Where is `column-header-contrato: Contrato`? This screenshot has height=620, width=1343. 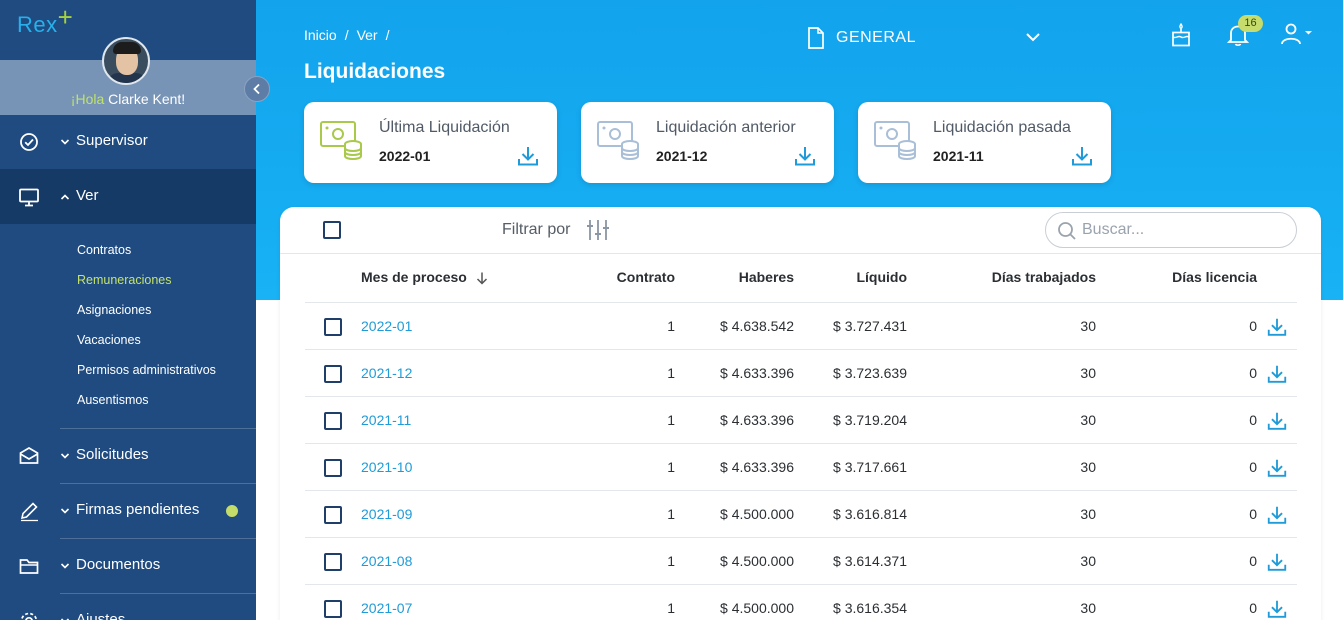
column-header-contrato: Contrato is located at coordinates (646, 277).